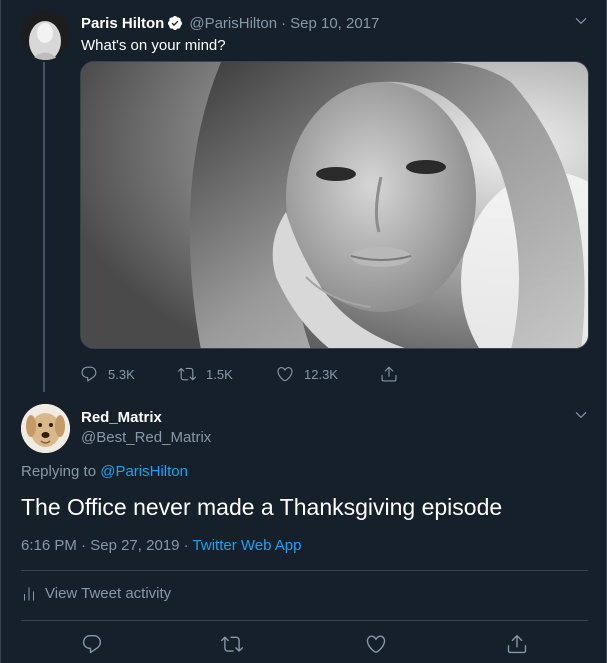 This screenshot has height=663, width=607. I want to click on verified-badge-icon, so click(175, 23).